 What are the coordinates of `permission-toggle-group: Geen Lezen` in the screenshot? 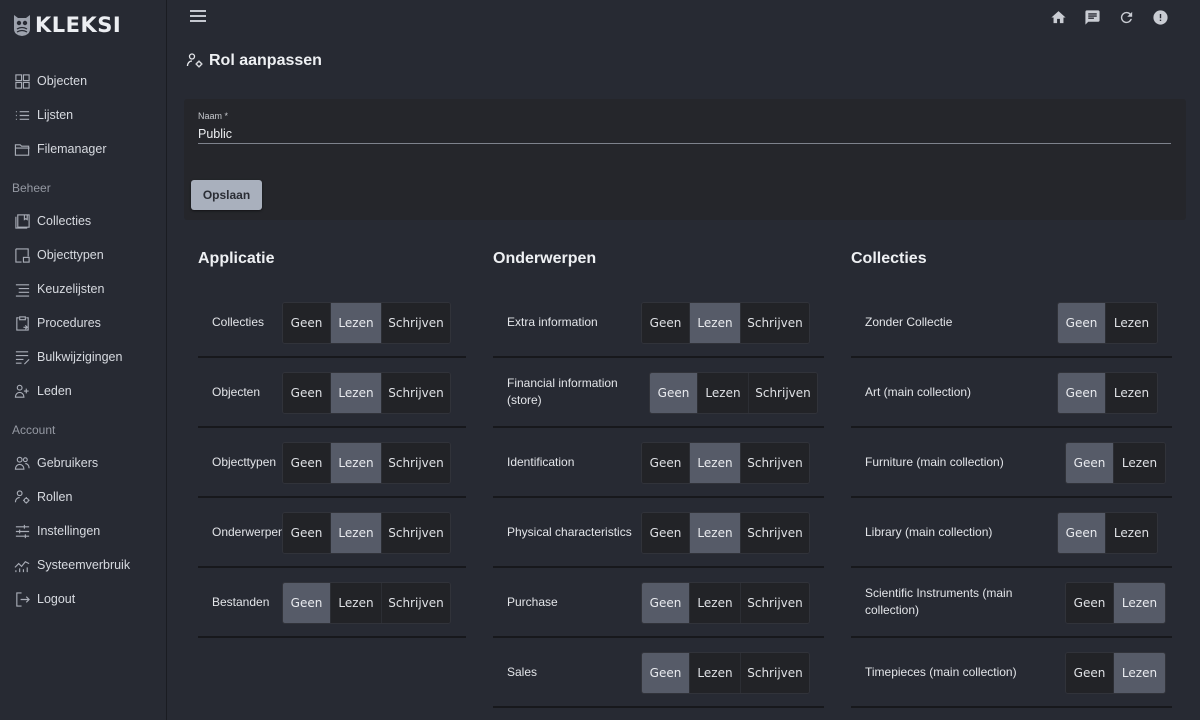 It's located at (1107, 323).